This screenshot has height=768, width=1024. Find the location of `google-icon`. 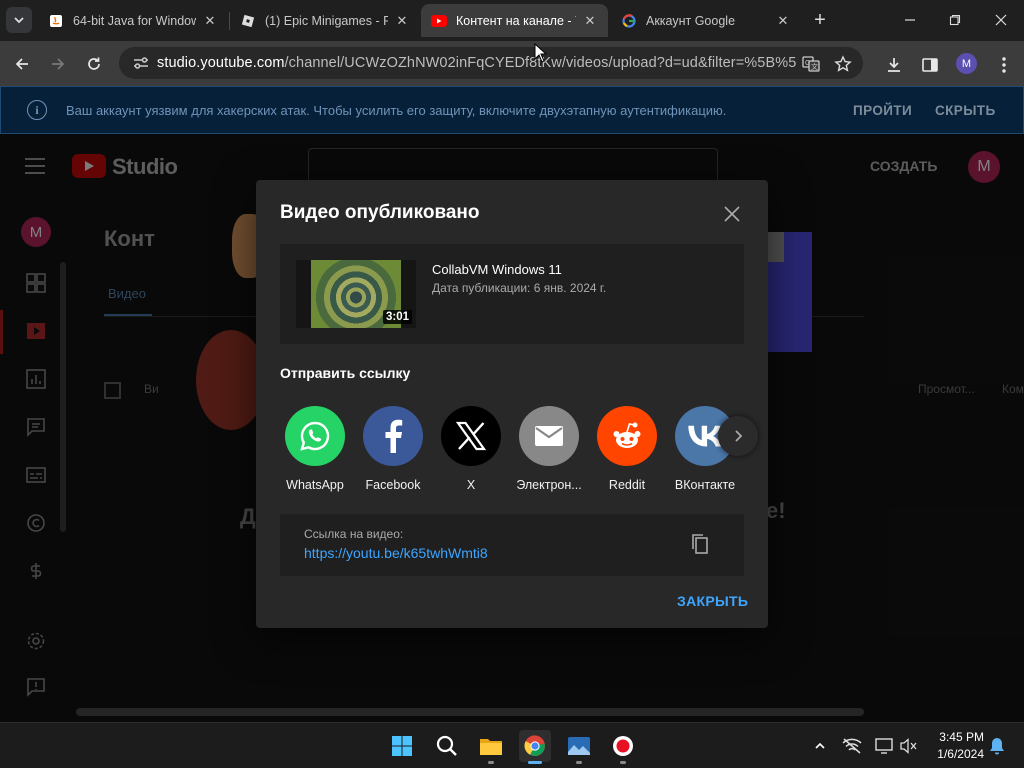

google-icon is located at coordinates (629, 21).